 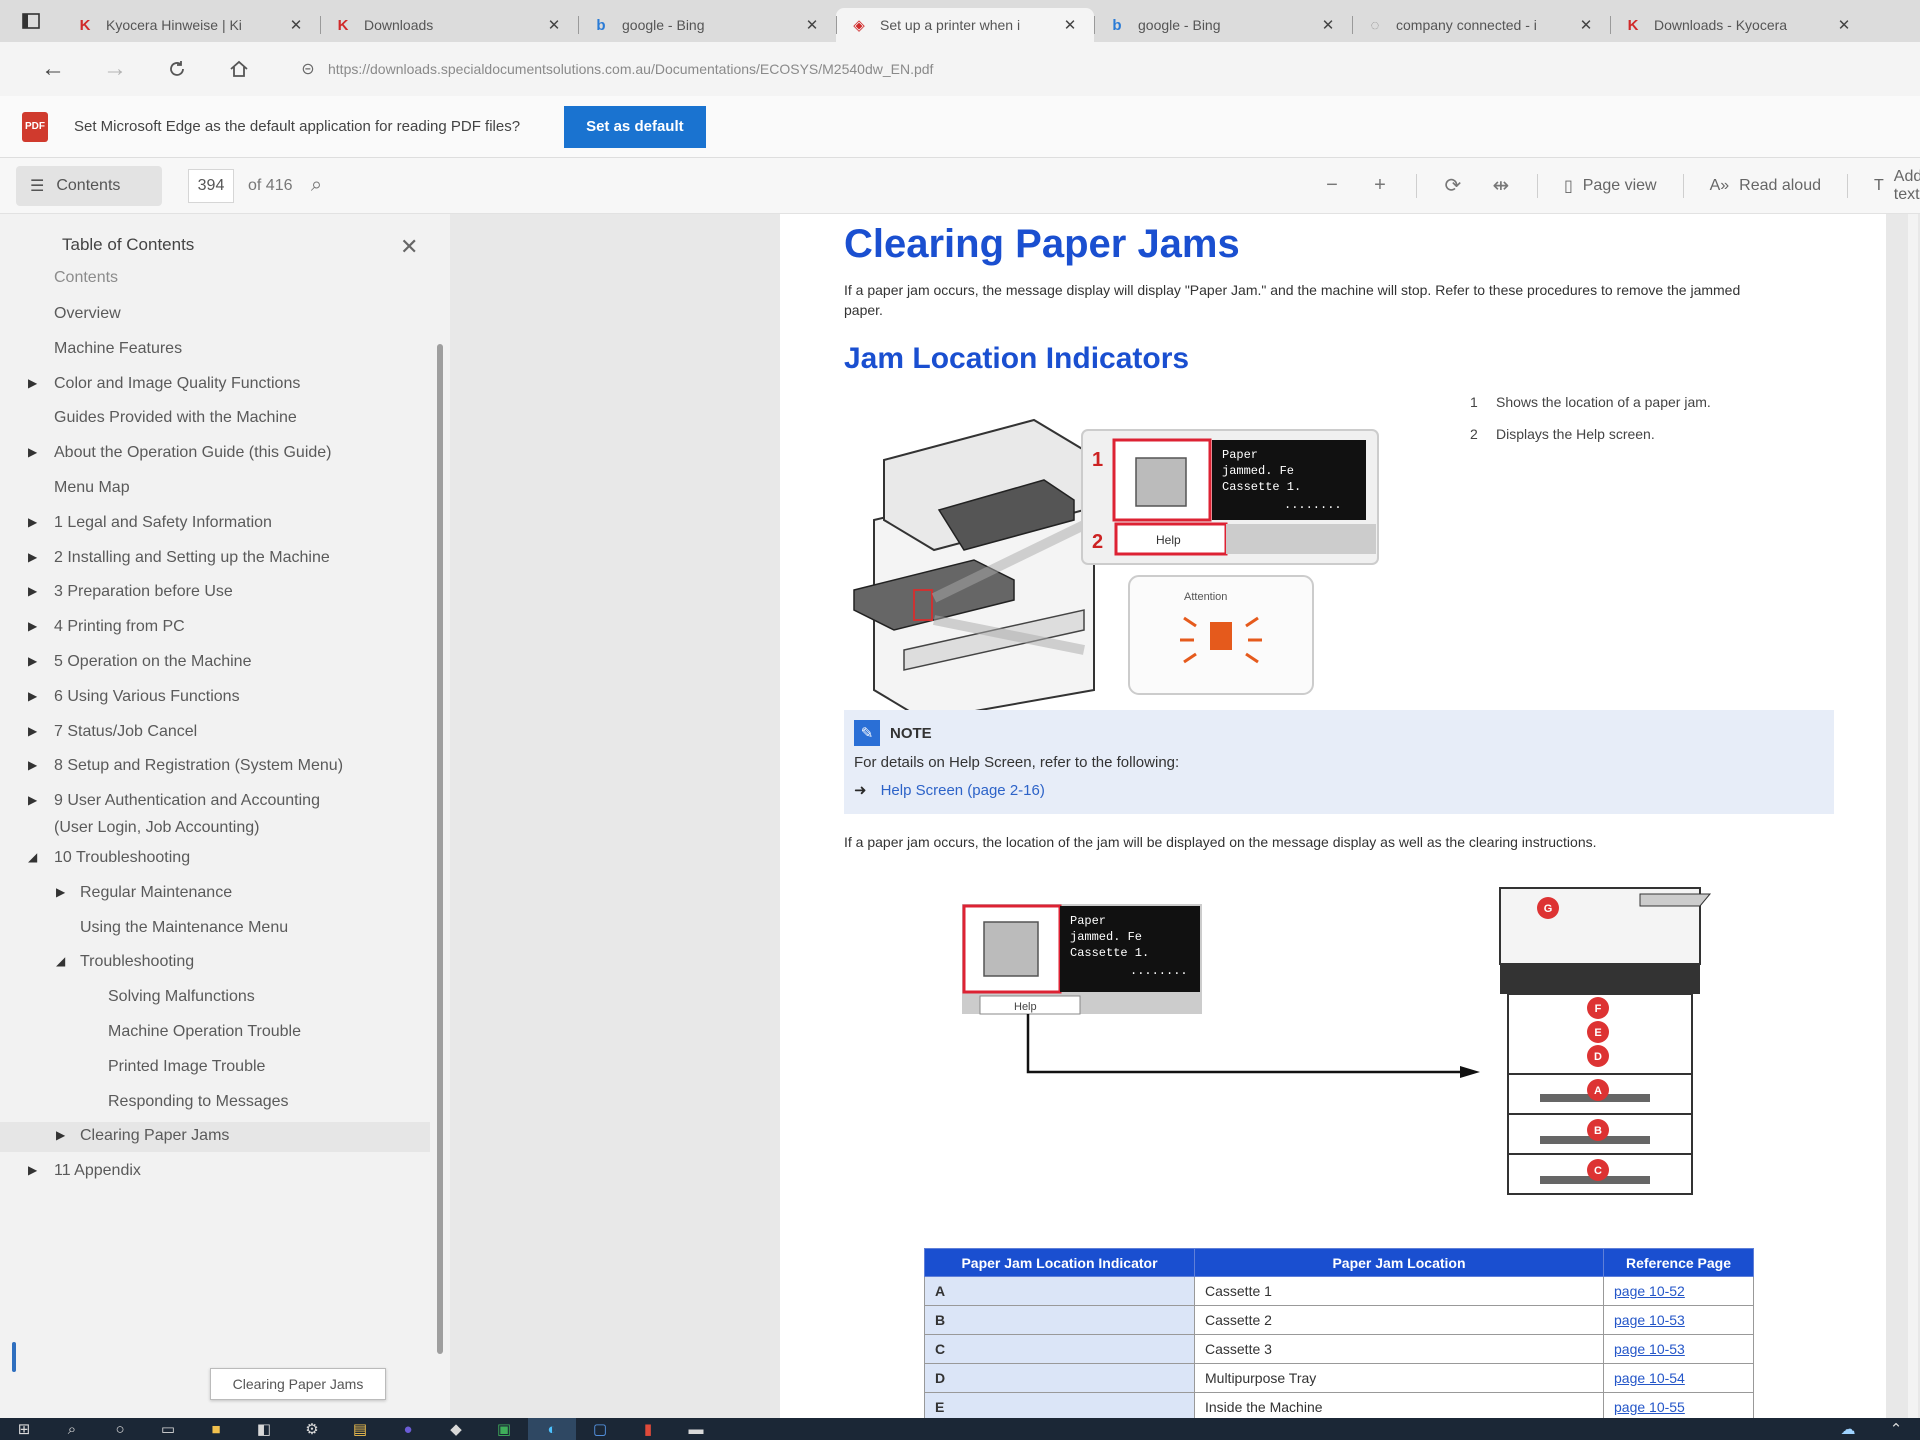 I want to click on browser-tab: K Downloads ✕, so click(x=449, y=25).